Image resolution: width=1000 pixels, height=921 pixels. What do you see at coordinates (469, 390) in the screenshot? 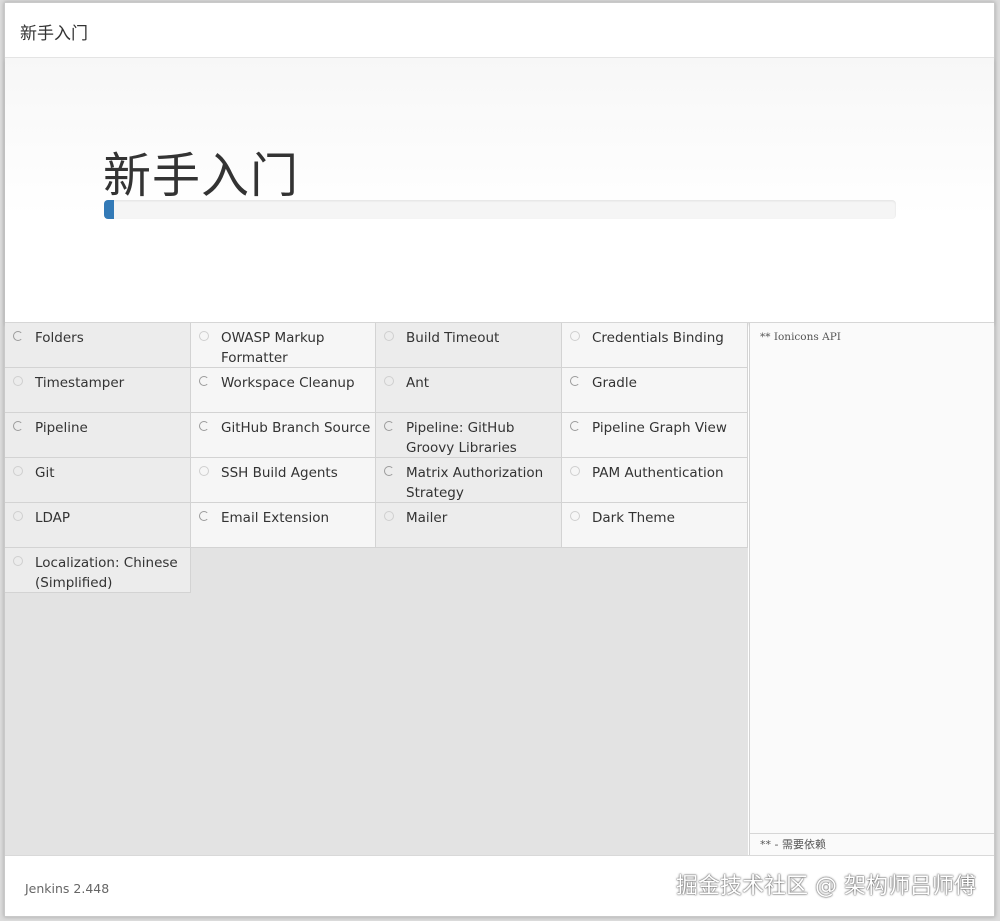
I see `plugin-item: Ant` at bounding box center [469, 390].